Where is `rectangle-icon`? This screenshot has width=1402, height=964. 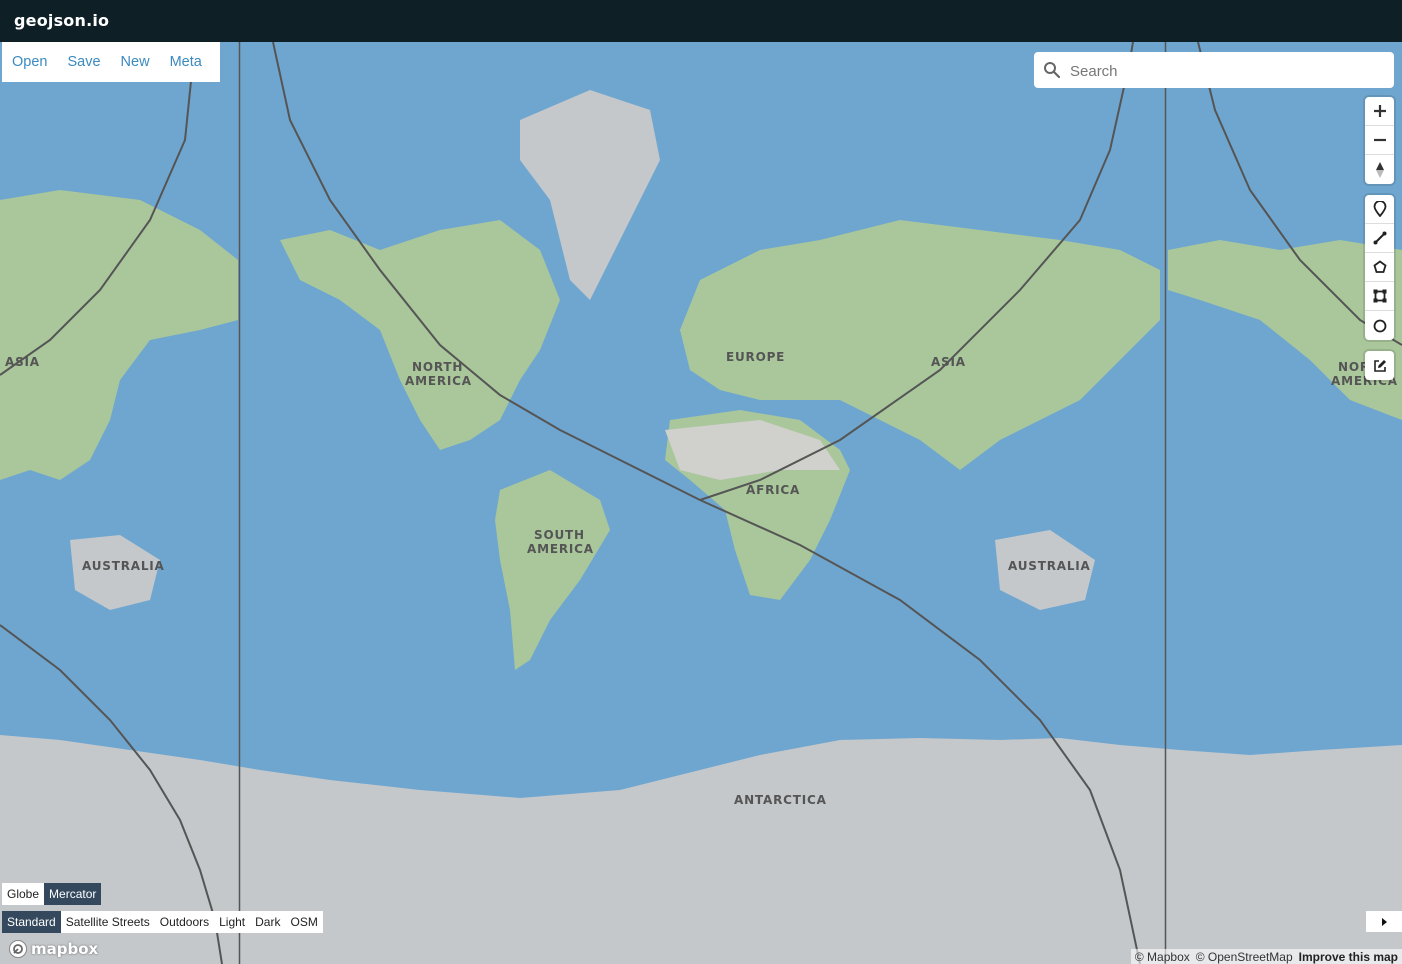 rectangle-icon is located at coordinates (1379, 296).